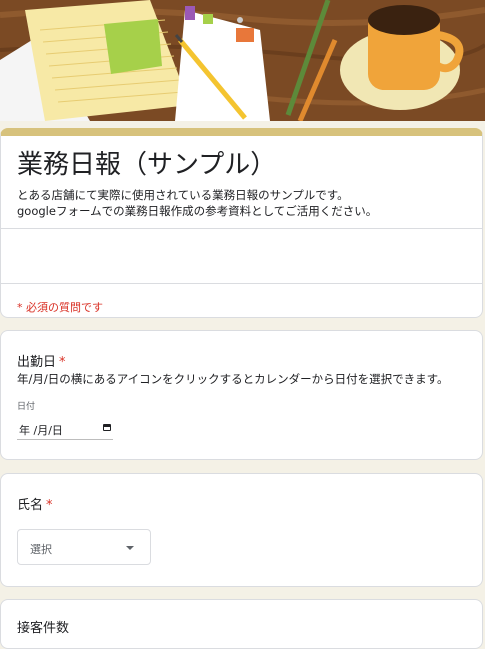 The height and width of the screenshot is (649, 485). I want to click on chevron-down-icon, so click(130, 548).